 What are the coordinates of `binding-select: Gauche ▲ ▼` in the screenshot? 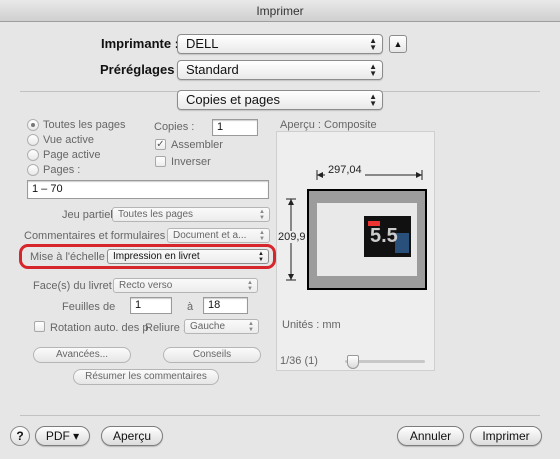 It's located at (221, 326).